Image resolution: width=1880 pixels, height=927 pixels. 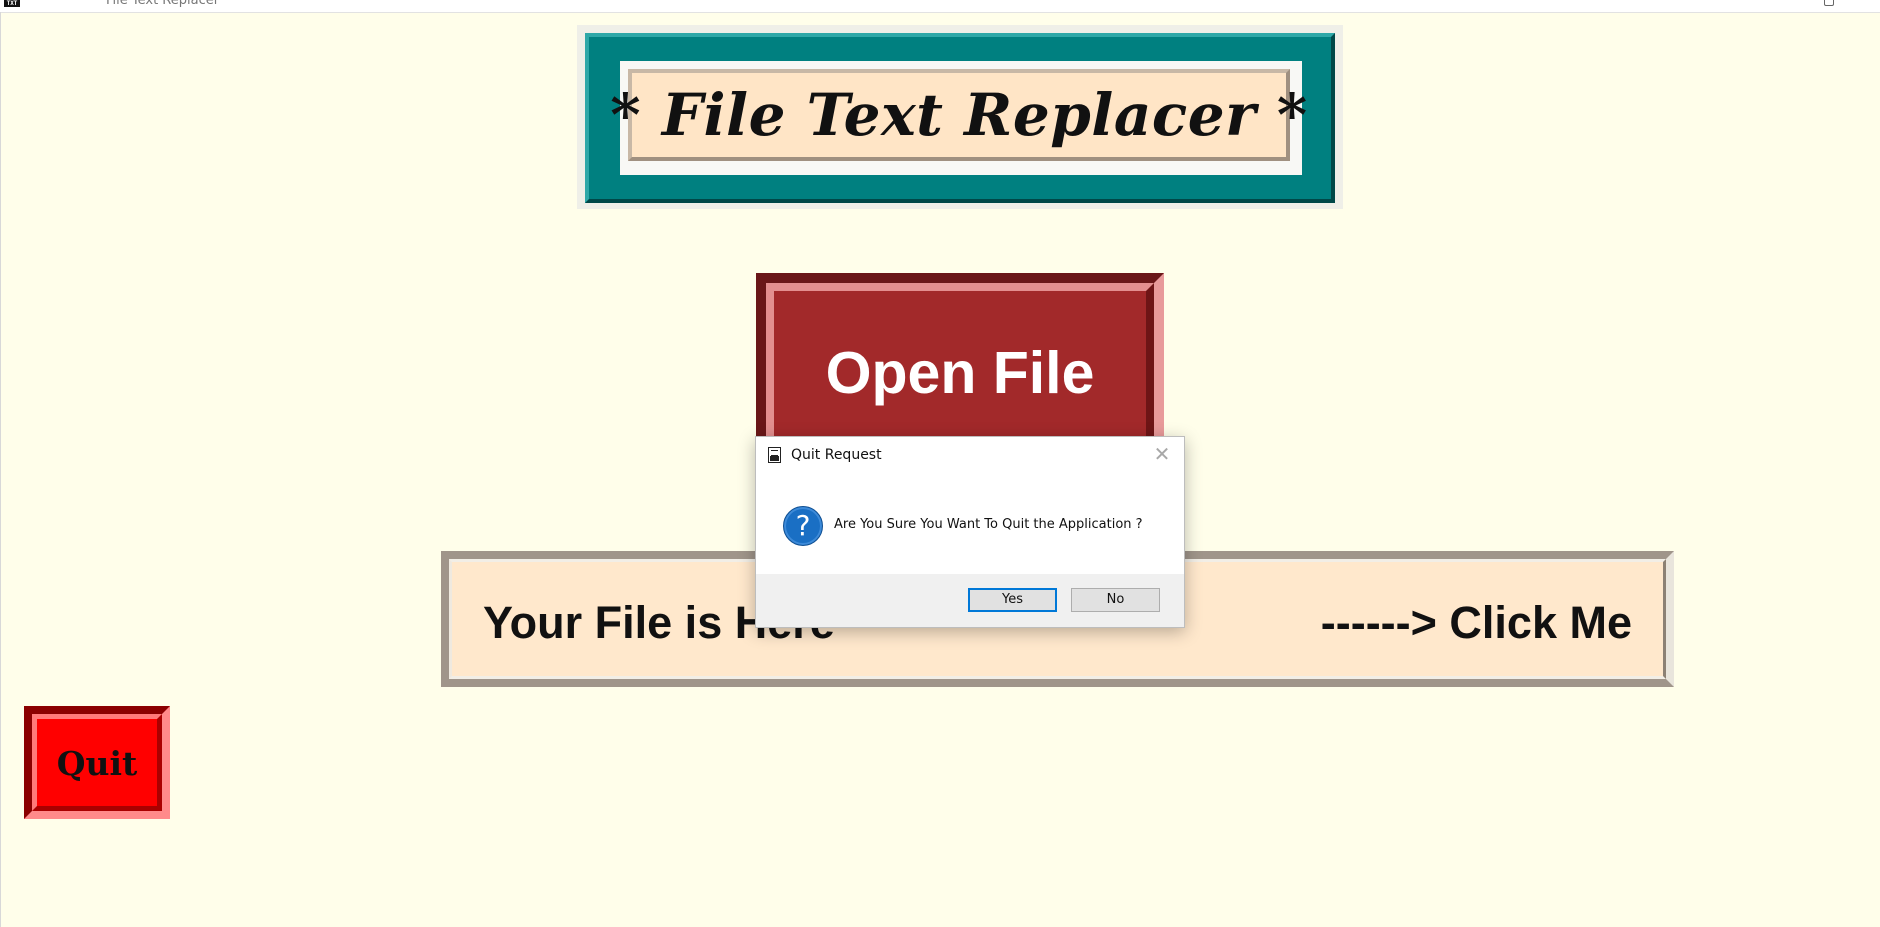 What do you see at coordinates (0, 469) in the screenshot?
I see `window-border` at bounding box center [0, 469].